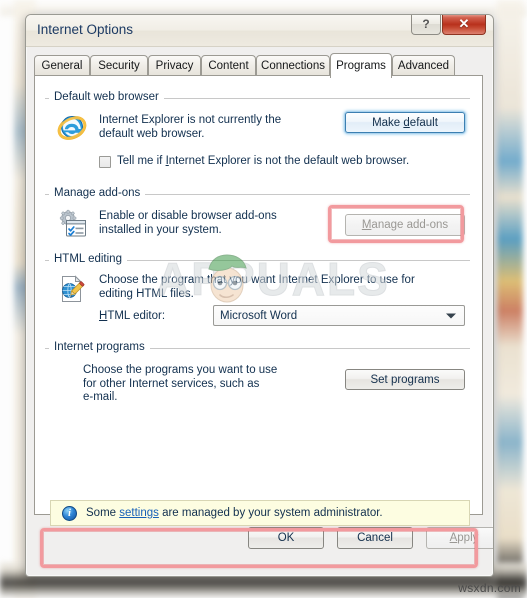 This screenshot has width=527, height=598. What do you see at coordinates (160, 229) in the screenshot?
I see `manage-addons-line2: installed in your system.` at bounding box center [160, 229].